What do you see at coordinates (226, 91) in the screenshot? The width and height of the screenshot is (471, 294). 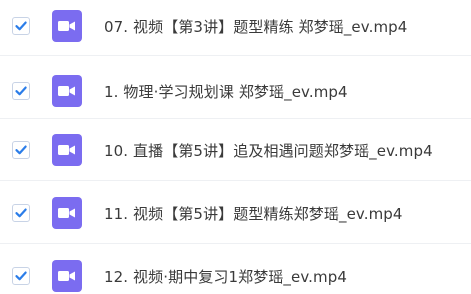 I see `file-name: 1. 物理·学习规划课 郑梦瑶_ev.mp4` at bounding box center [226, 91].